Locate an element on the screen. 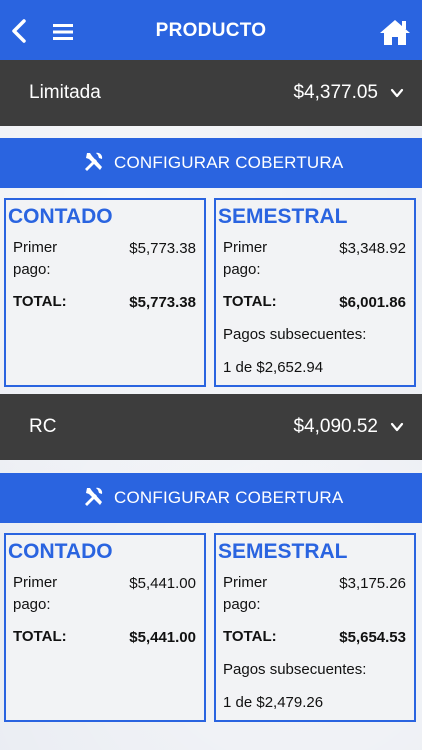 The height and width of the screenshot is (750, 422). plan-name: Limitada is located at coordinates (65, 92).